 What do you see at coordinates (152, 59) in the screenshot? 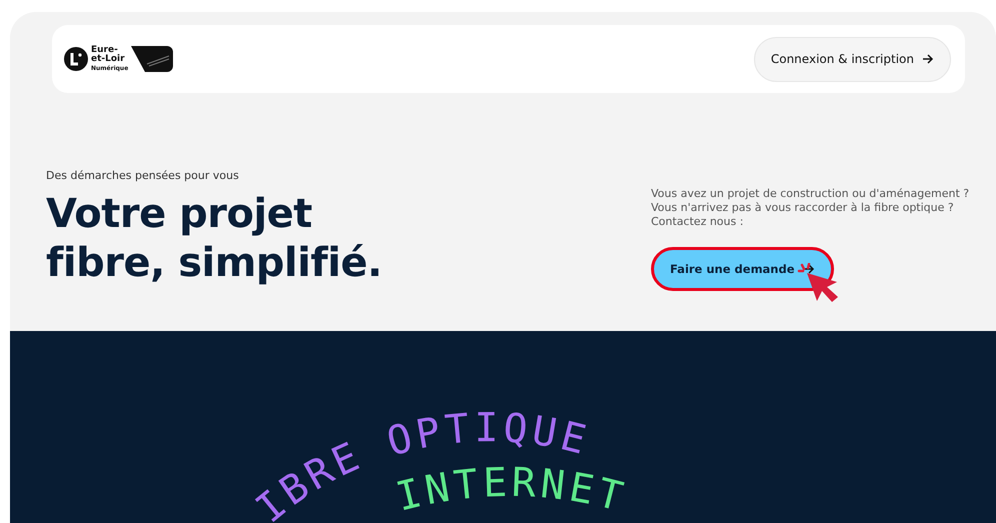
I see `logo-badge-icon` at bounding box center [152, 59].